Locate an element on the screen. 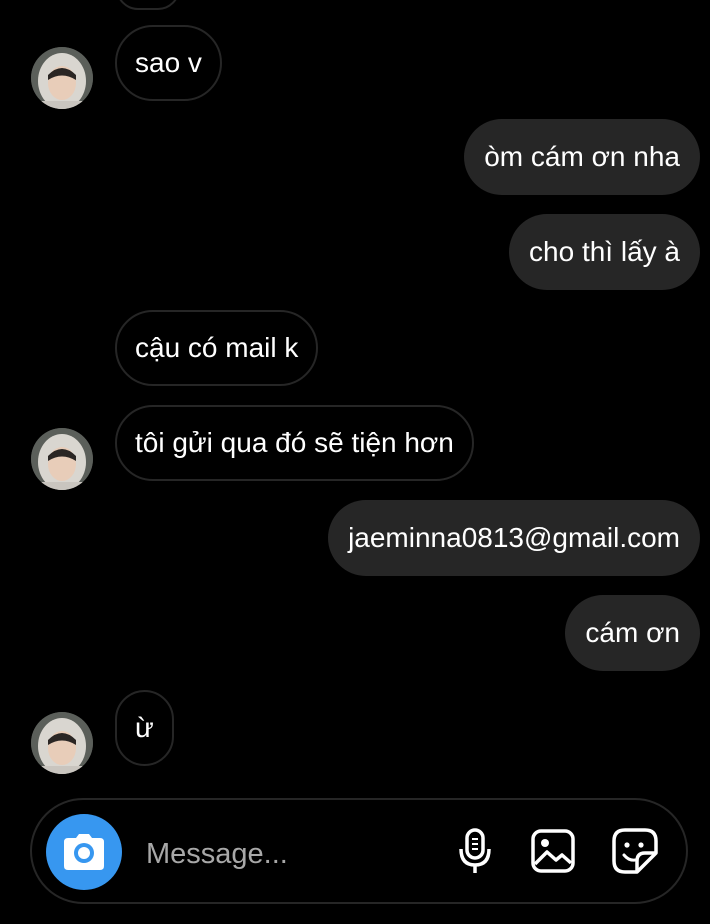 Image resolution: width=710 pixels, height=924 pixels. message-bubble: ừ is located at coordinates (144, 728).